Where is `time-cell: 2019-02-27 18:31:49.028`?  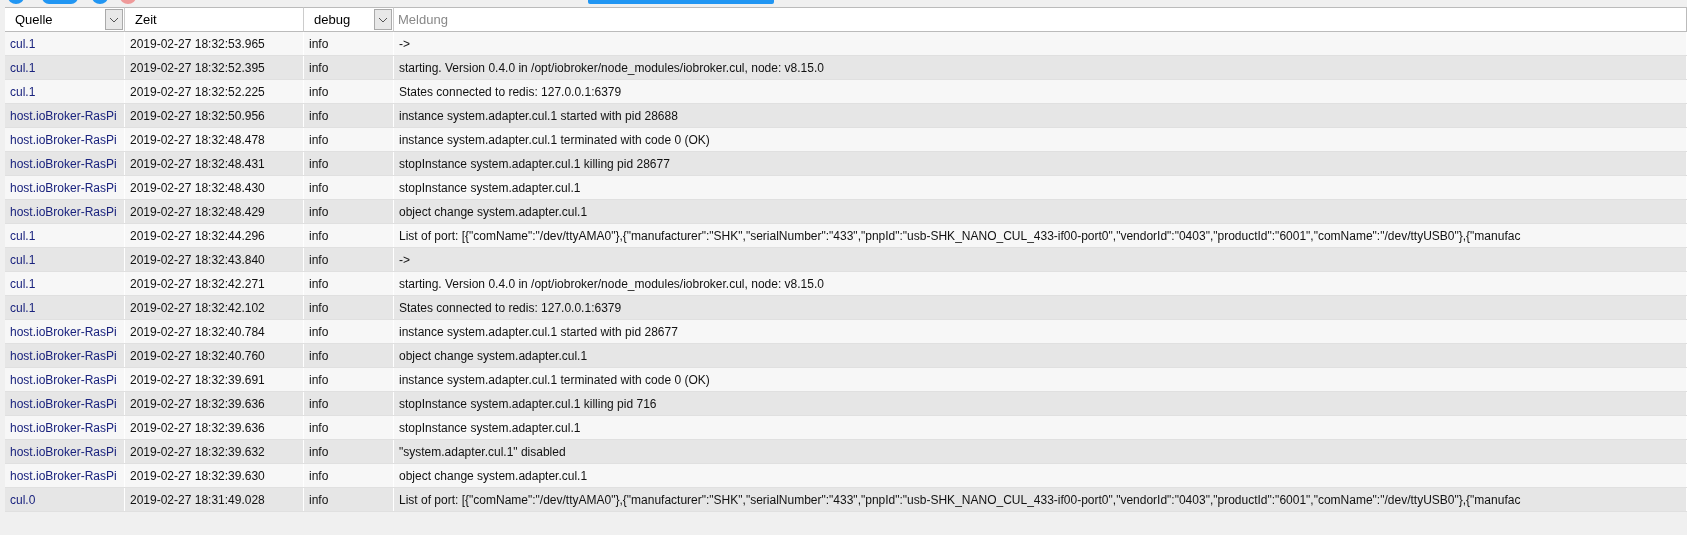 time-cell: 2019-02-27 18:31:49.028 is located at coordinates (214, 499).